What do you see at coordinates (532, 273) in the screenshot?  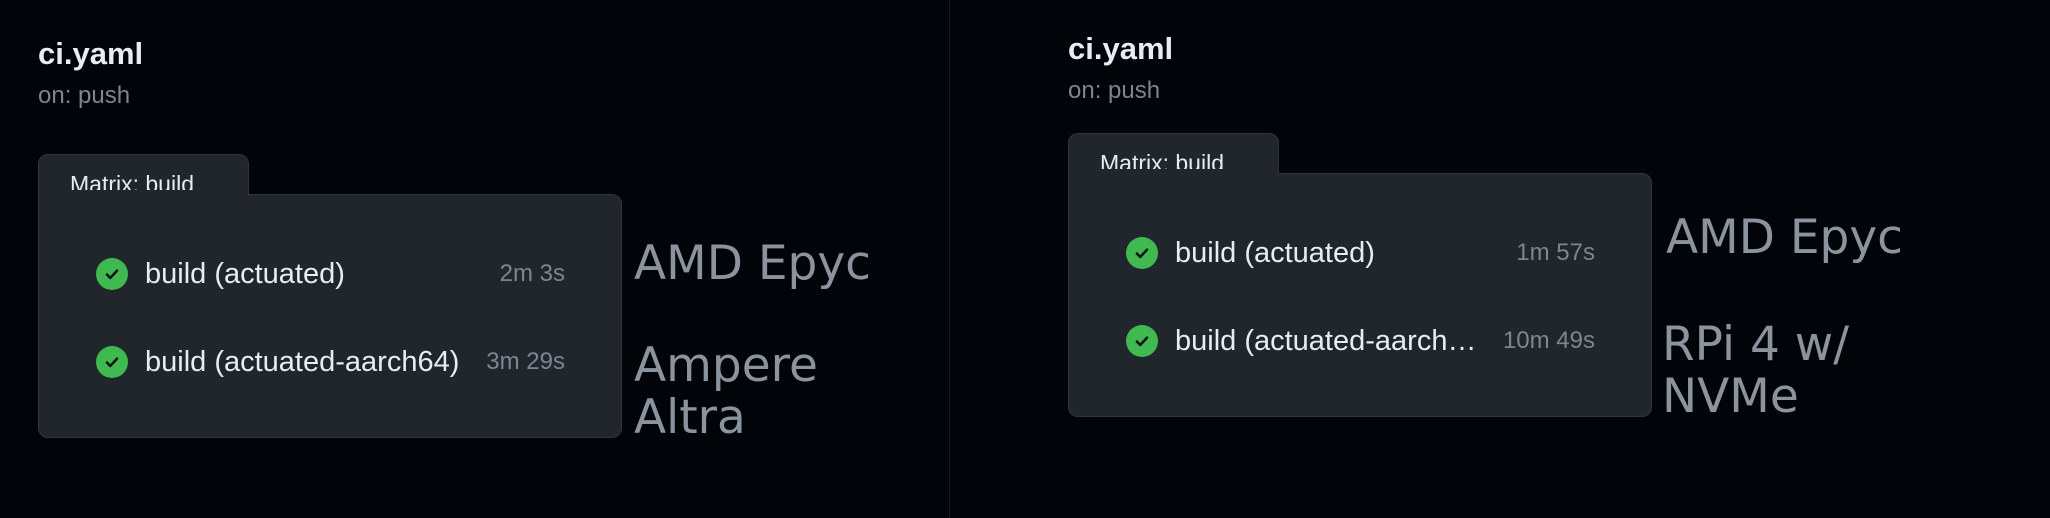 I see `job-duration: 2m 3s` at bounding box center [532, 273].